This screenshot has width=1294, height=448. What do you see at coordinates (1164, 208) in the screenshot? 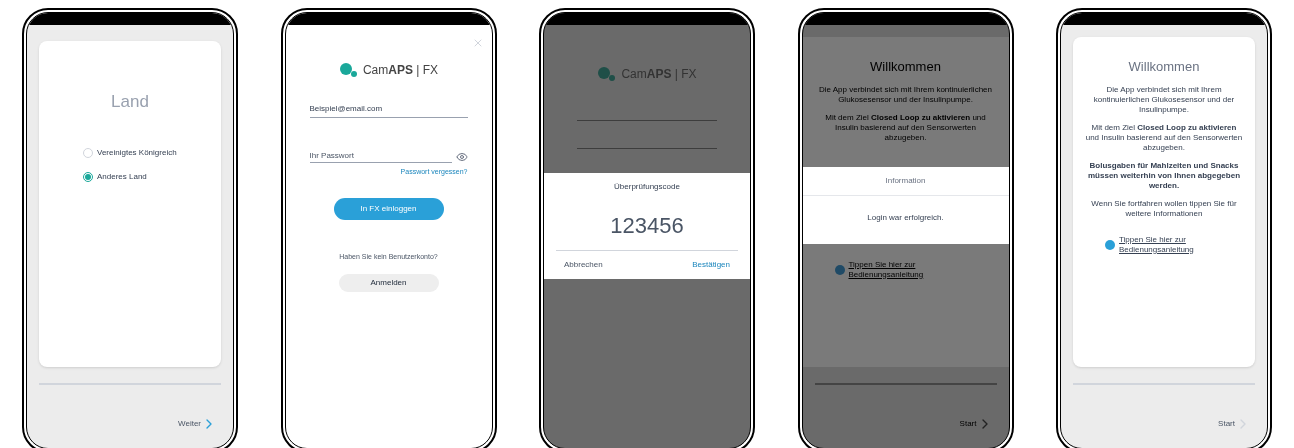
I see `paragraph: Wenn Sie fortfahren wollen tippen Sie für weitere Informationen` at bounding box center [1164, 208].